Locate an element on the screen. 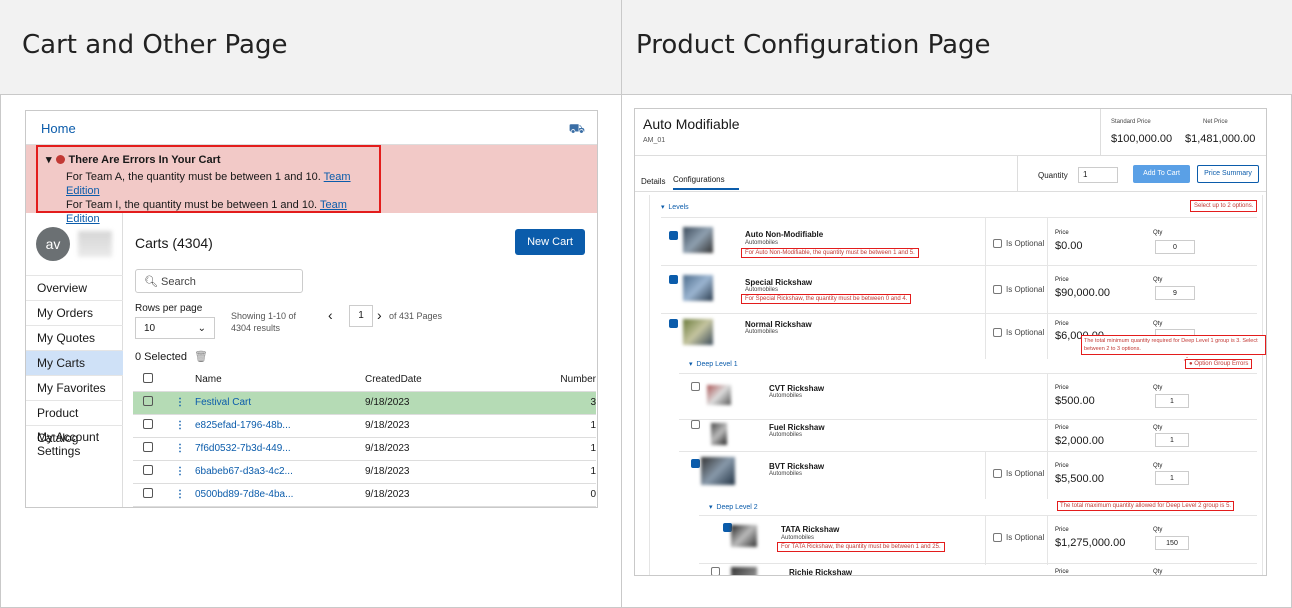 This screenshot has width=1292, height=608. new-cart-button: New Cart is located at coordinates (550, 242).